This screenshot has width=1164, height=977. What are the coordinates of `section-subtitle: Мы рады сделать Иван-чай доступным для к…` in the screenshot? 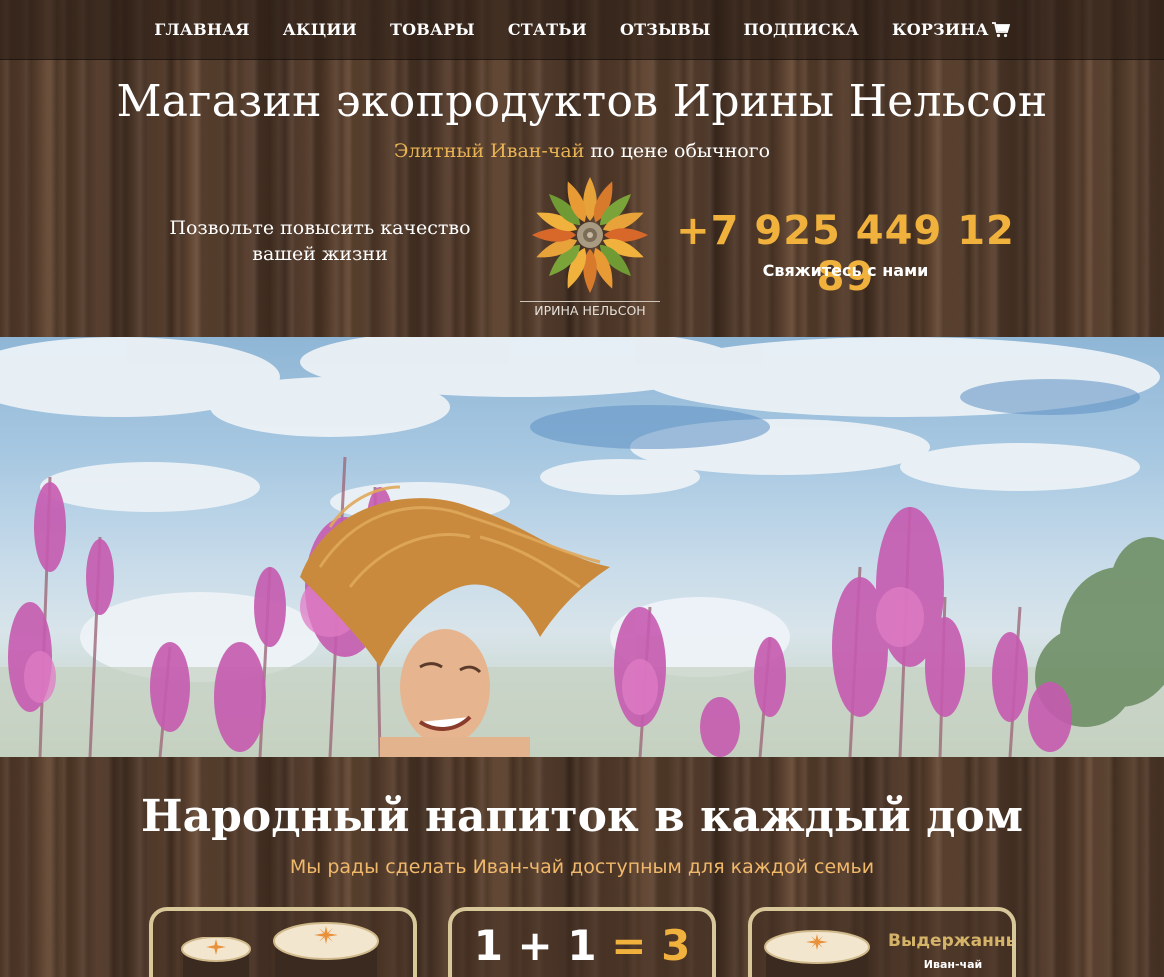 It's located at (582, 867).